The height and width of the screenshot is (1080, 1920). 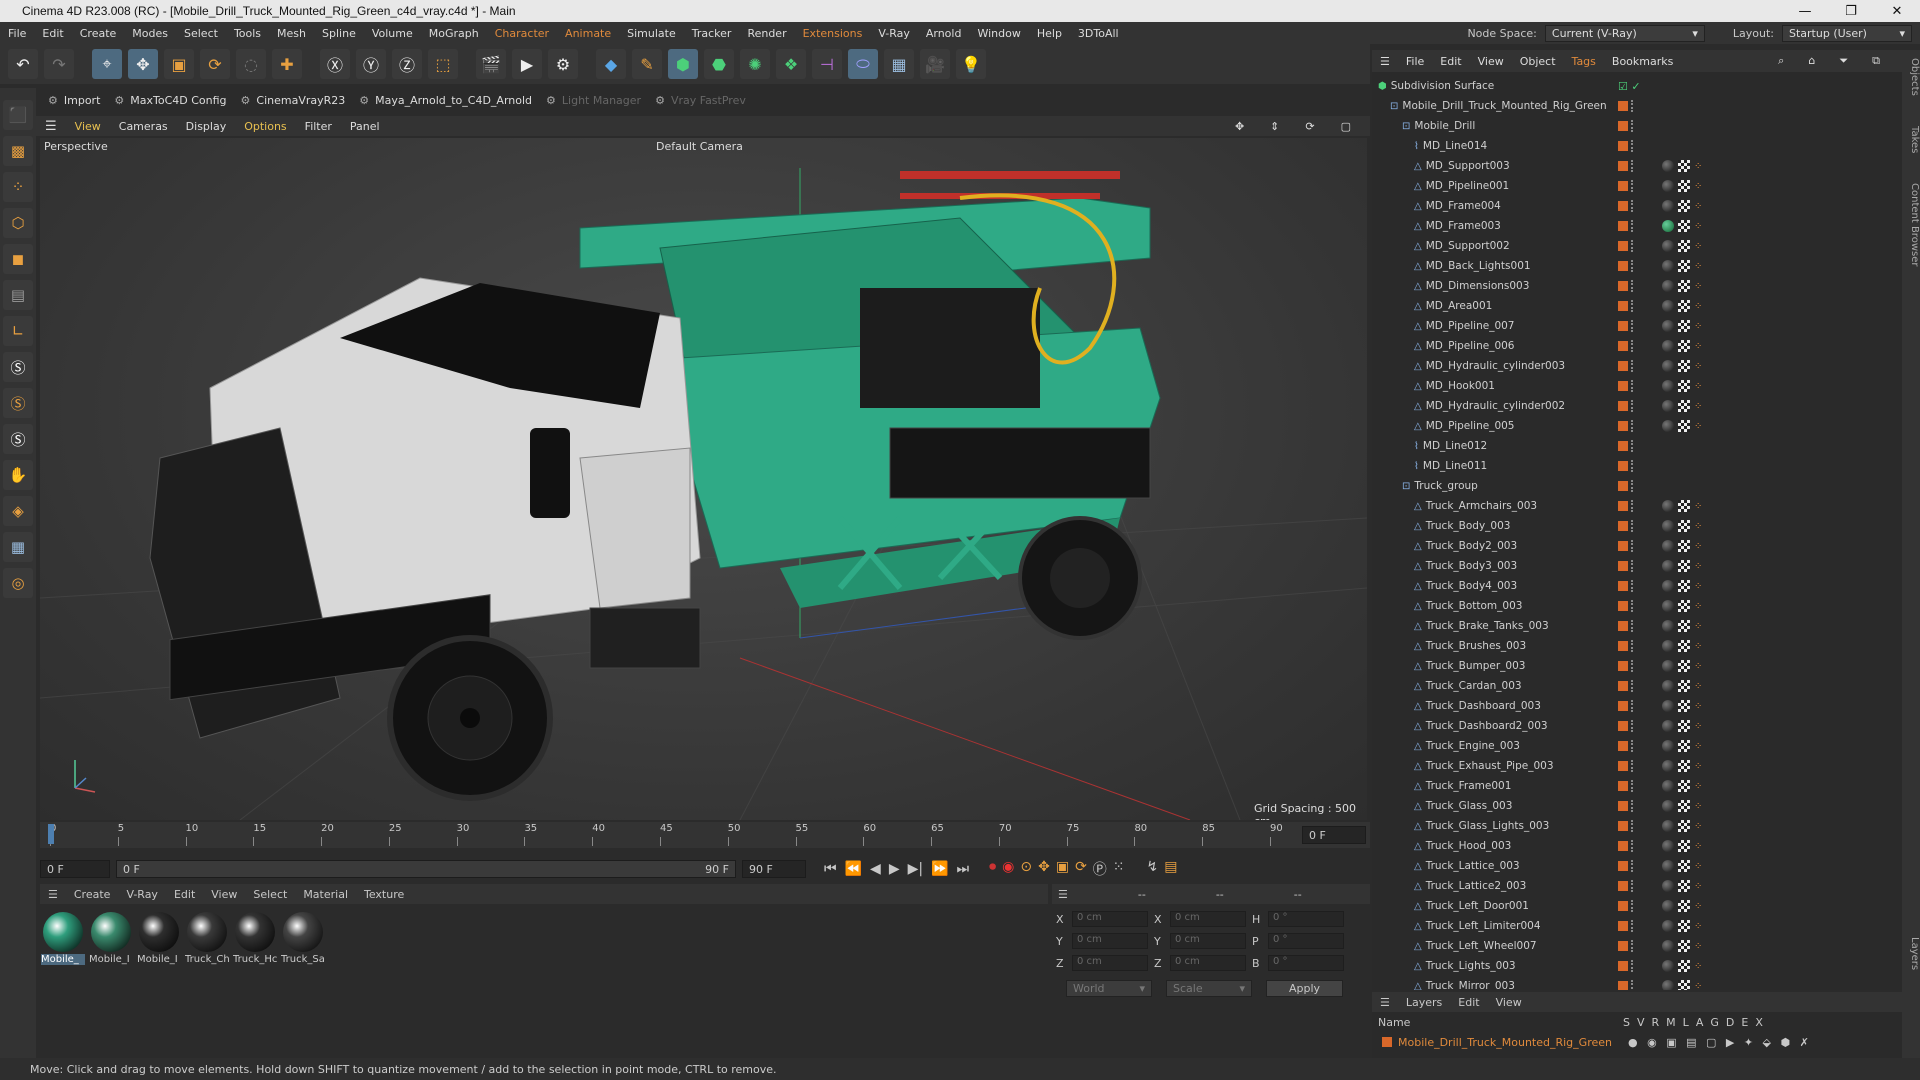 I want to click on menu-item-character: Character, so click(x=522, y=33).